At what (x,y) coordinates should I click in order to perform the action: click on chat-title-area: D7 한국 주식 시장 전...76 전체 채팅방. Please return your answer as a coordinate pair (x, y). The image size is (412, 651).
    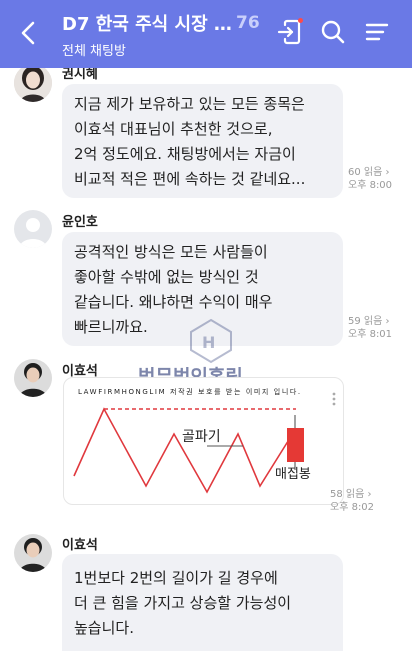
    Looking at the image, I should click on (162, 34).